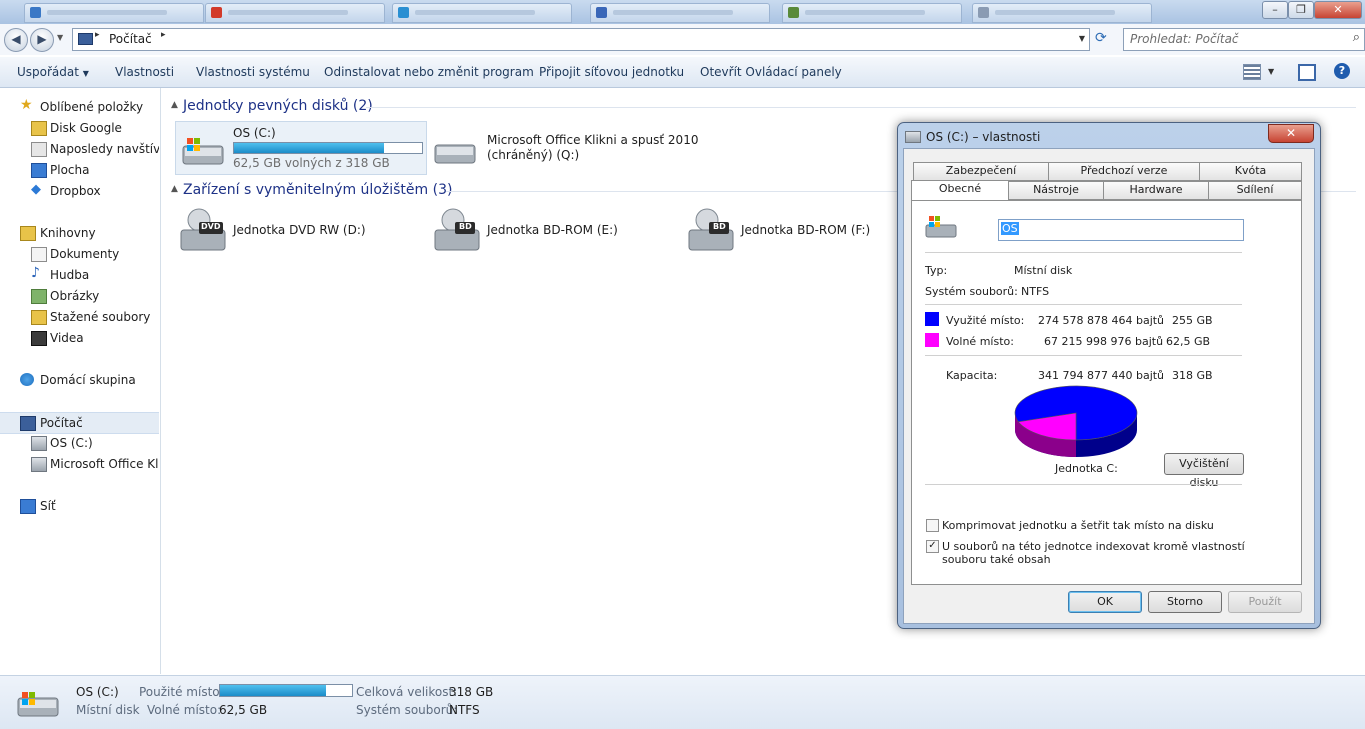  Describe the element at coordinates (79, 296) in the screenshot. I see `nav-pictures: Obrázky` at that location.